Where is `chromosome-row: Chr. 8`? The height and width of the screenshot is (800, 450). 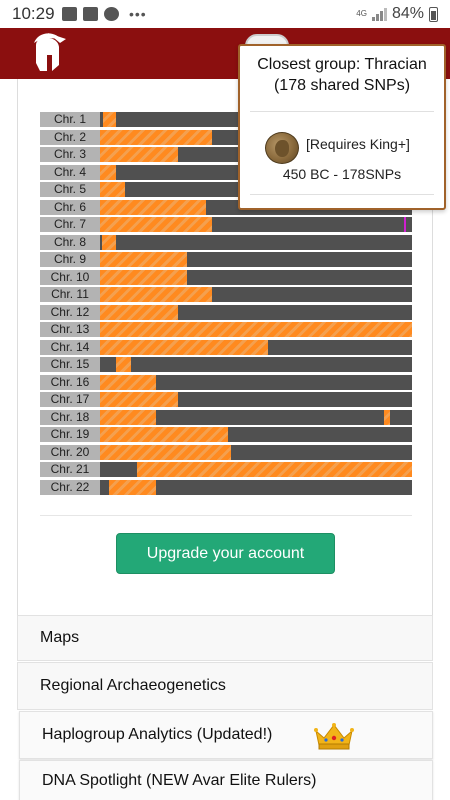 chromosome-row: Chr. 8 is located at coordinates (226, 242).